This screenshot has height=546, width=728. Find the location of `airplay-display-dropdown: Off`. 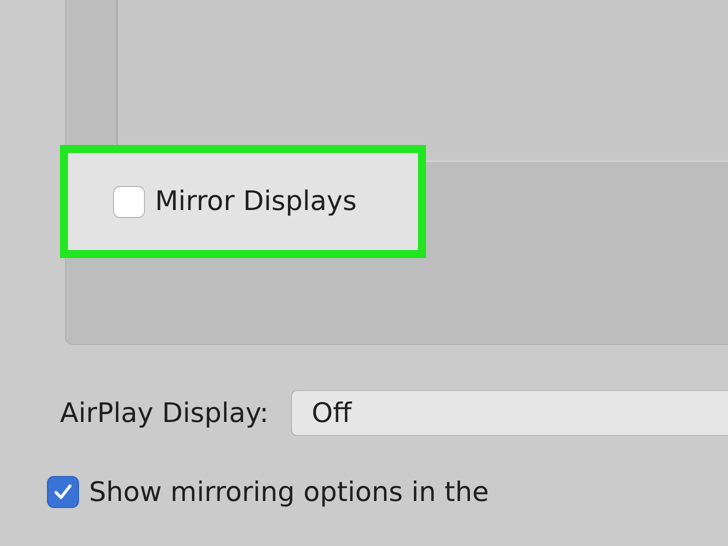

airplay-display-dropdown: Off is located at coordinates (509, 413).